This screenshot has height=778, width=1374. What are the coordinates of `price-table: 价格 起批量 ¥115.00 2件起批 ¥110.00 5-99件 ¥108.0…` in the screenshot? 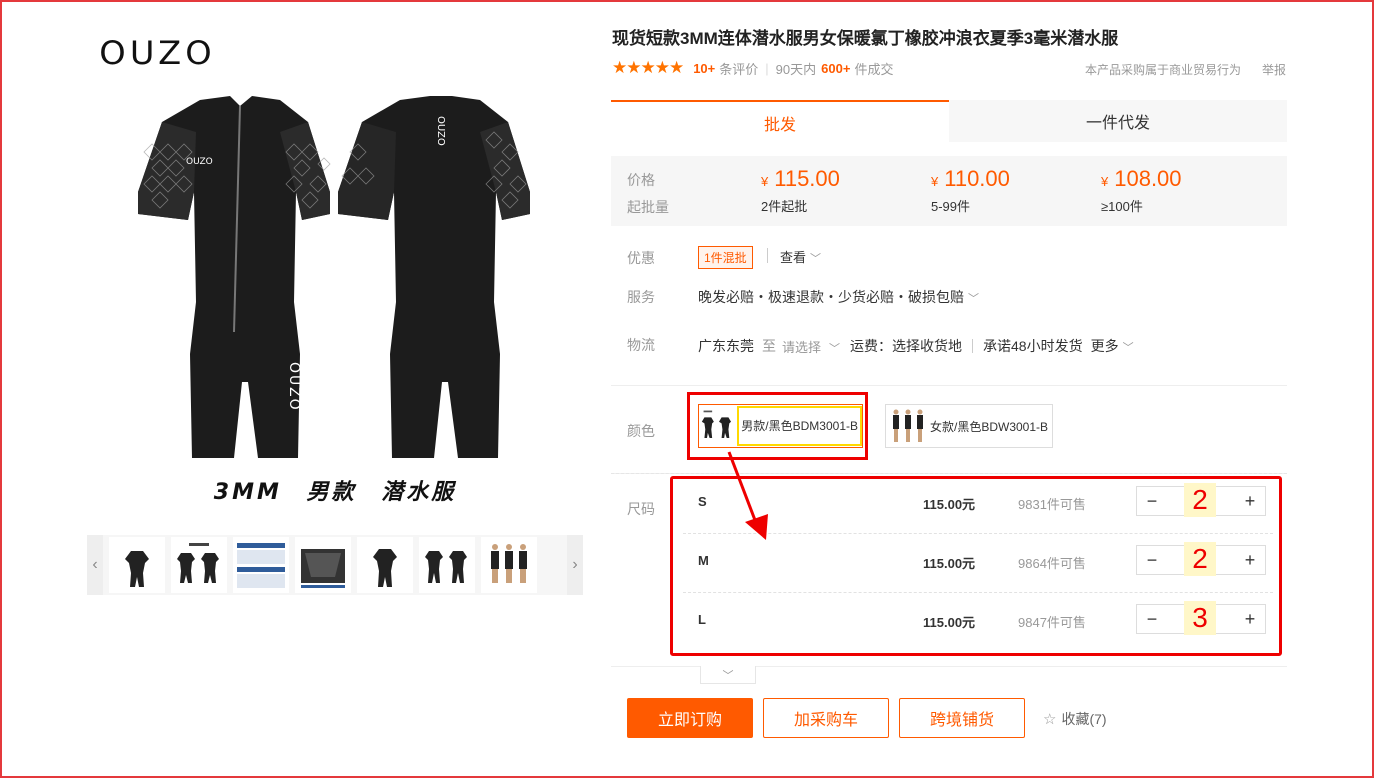 It's located at (949, 191).